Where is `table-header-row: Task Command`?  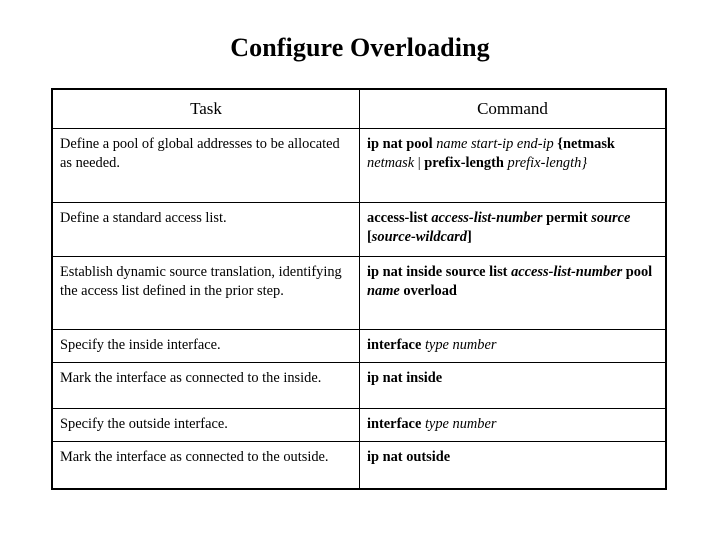
table-header-row: Task Command is located at coordinates (359, 109).